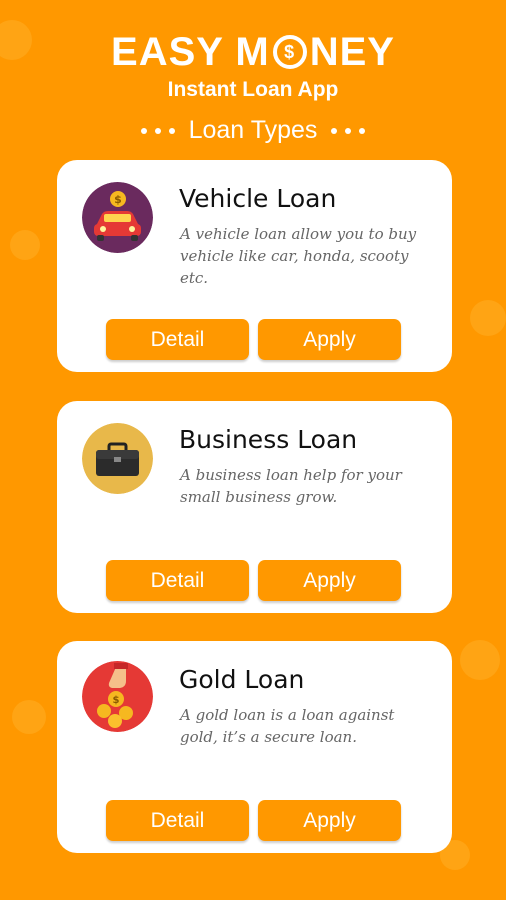  Describe the element at coordinates (117, 217) in the screenshot. I see `car-coin-icon: $` at that location.